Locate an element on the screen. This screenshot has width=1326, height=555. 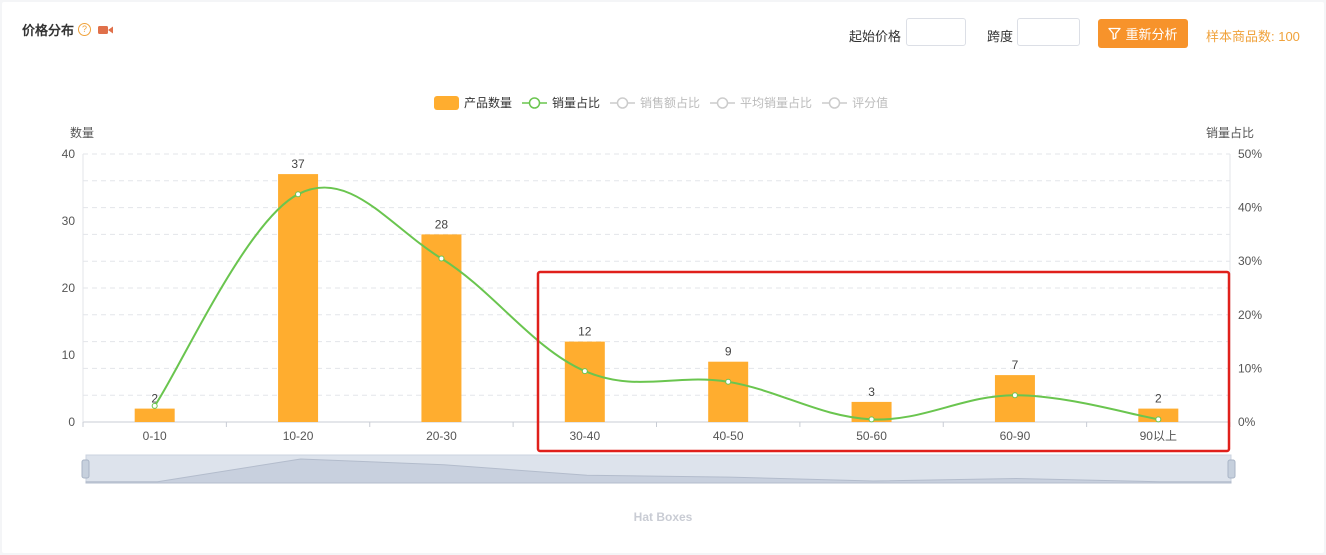
legend-label: 评分值 is located at coordinates (870, 103).